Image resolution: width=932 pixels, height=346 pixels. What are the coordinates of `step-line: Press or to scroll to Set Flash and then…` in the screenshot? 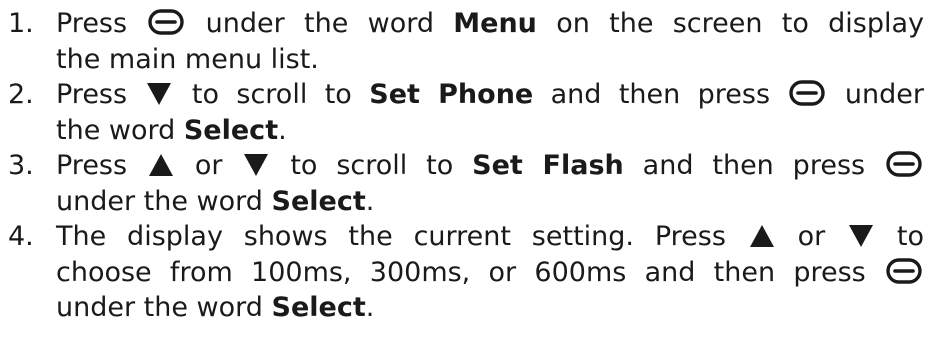 It's located at (490, 166).